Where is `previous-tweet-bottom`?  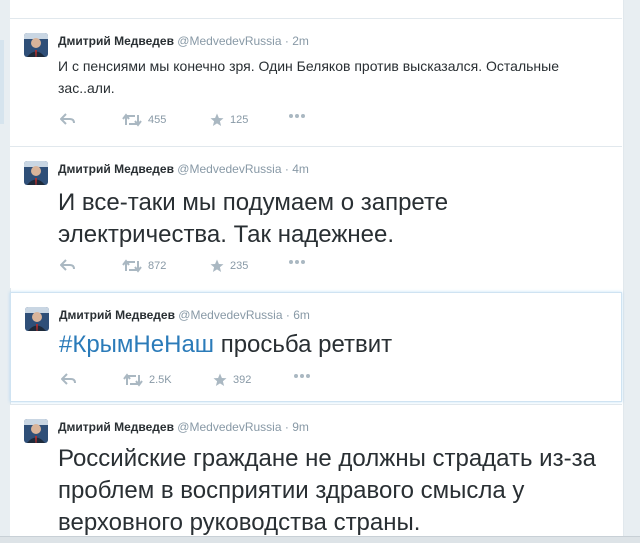 previous-tweet-bottom is located at coordinates (316, 9).